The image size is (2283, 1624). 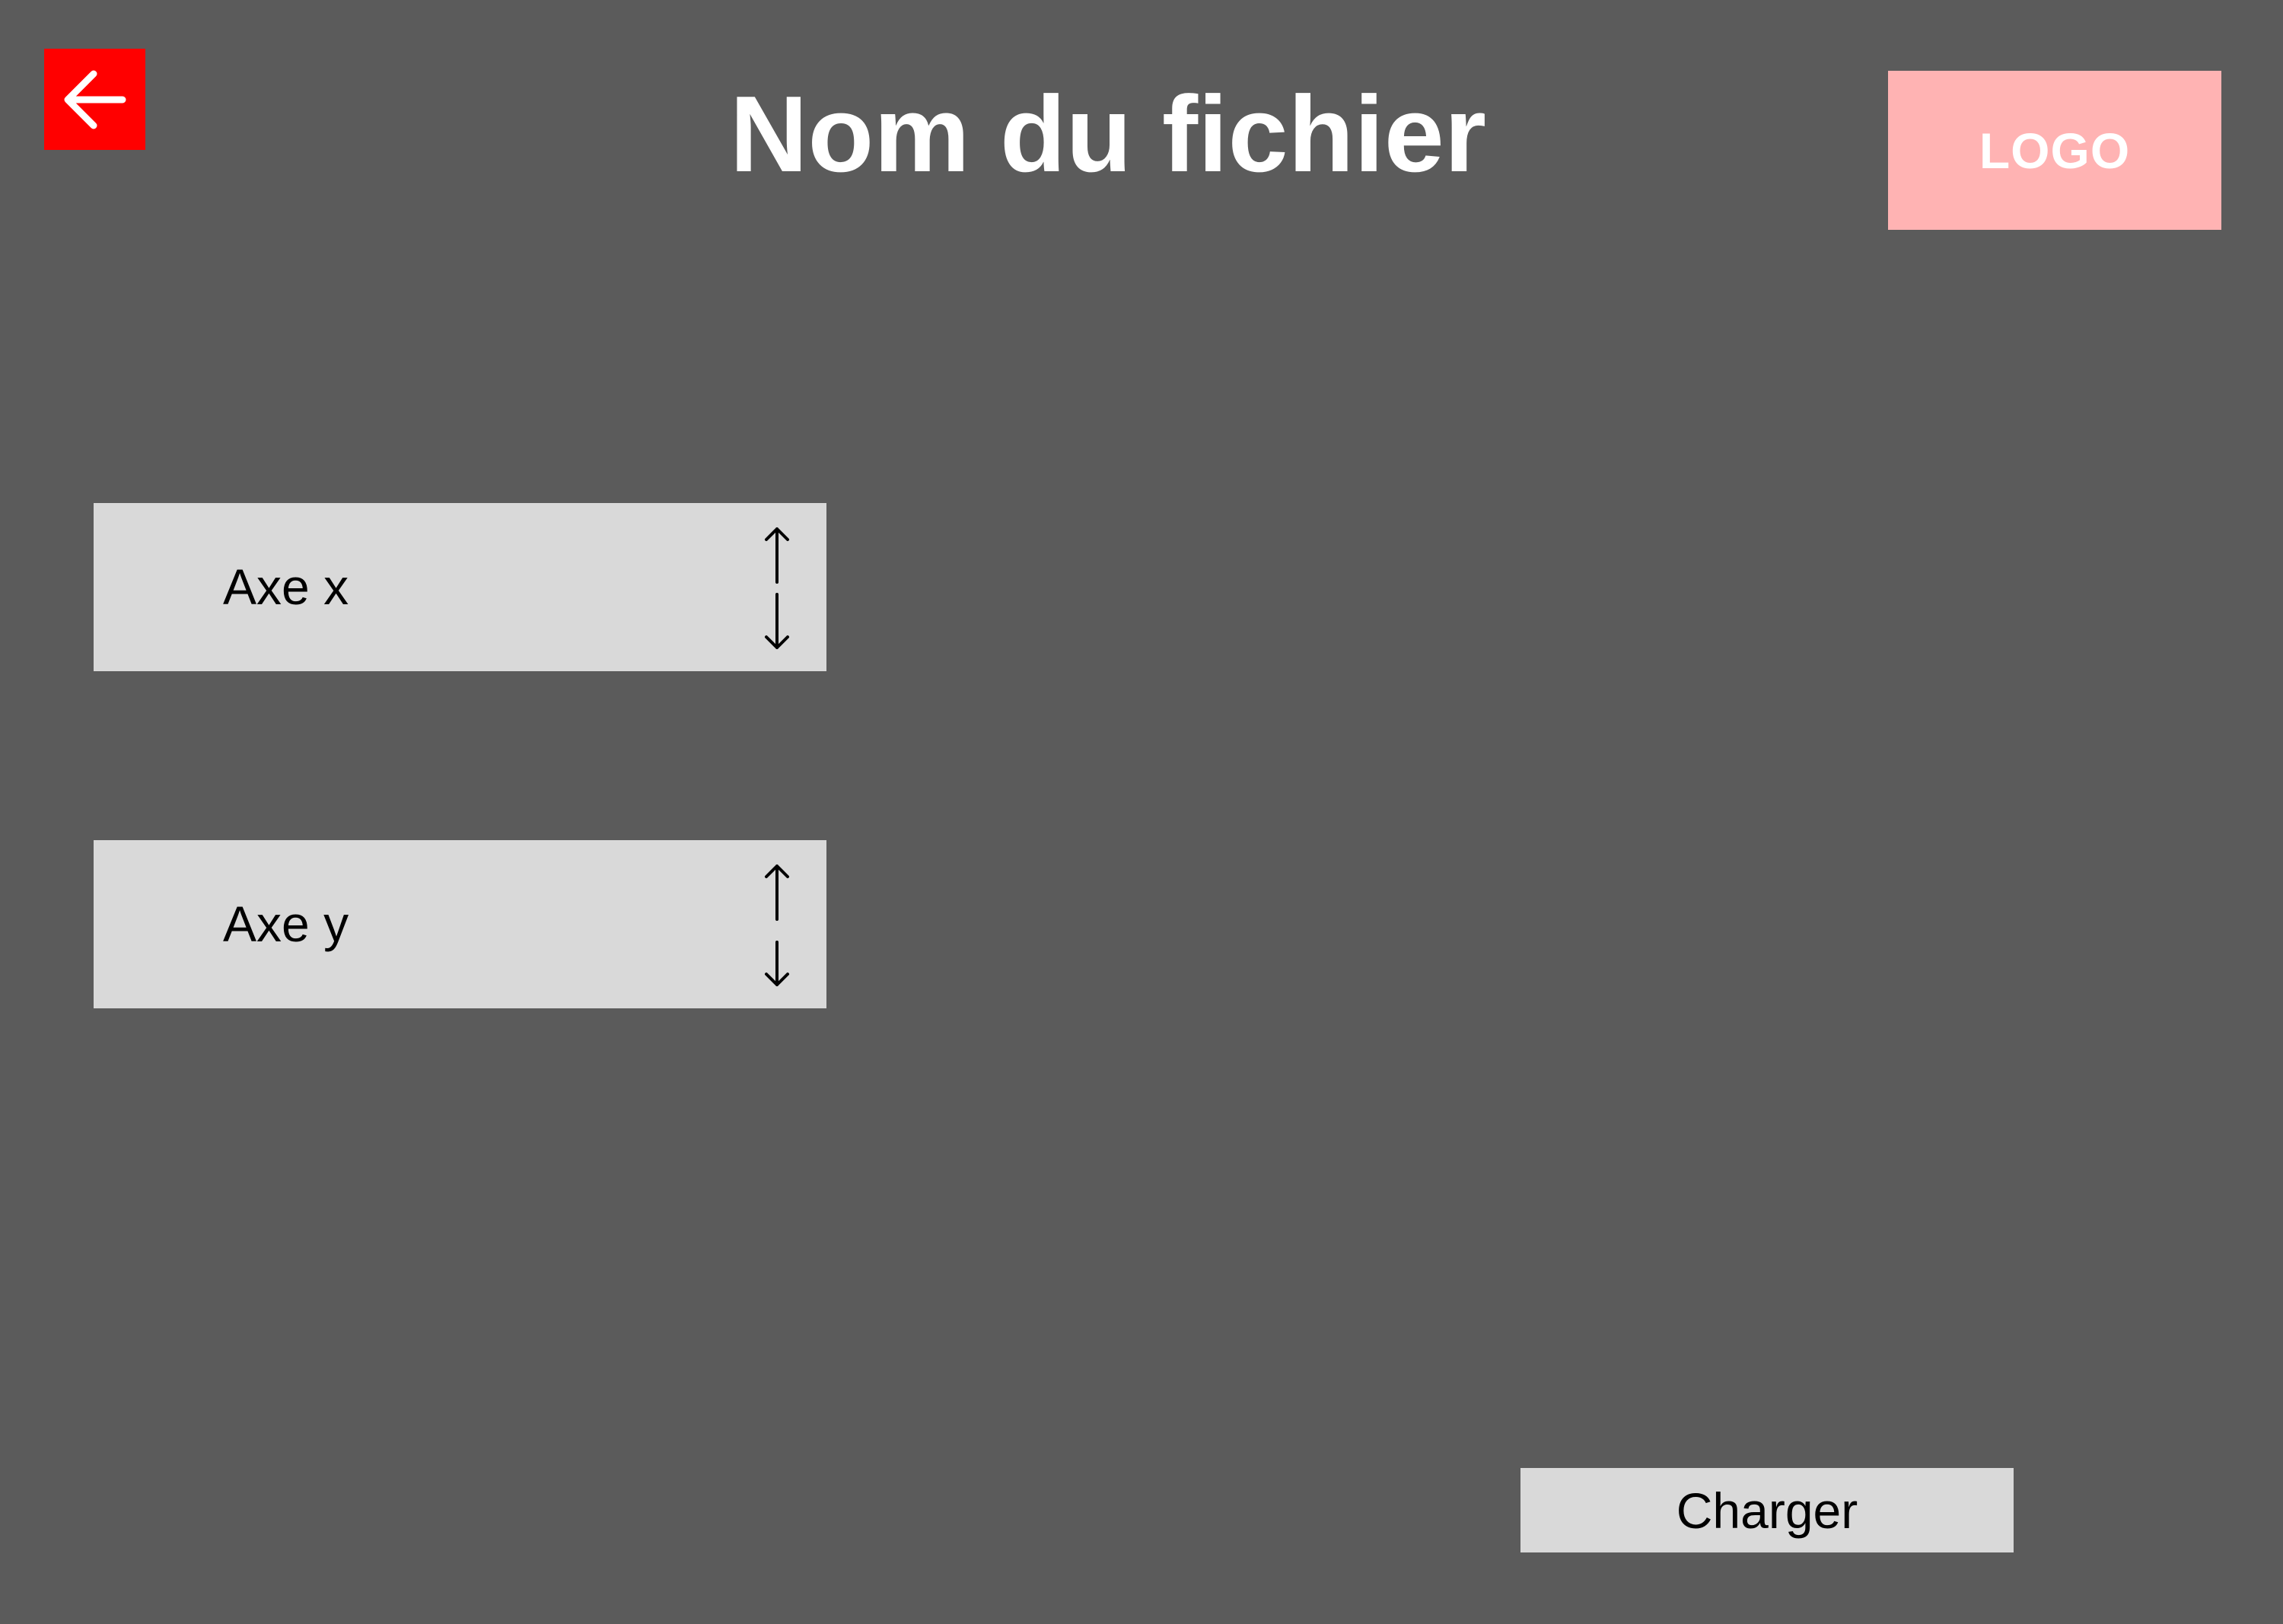 I want to click on page-title: Nom du fichier, so click(x=1108, y=134).